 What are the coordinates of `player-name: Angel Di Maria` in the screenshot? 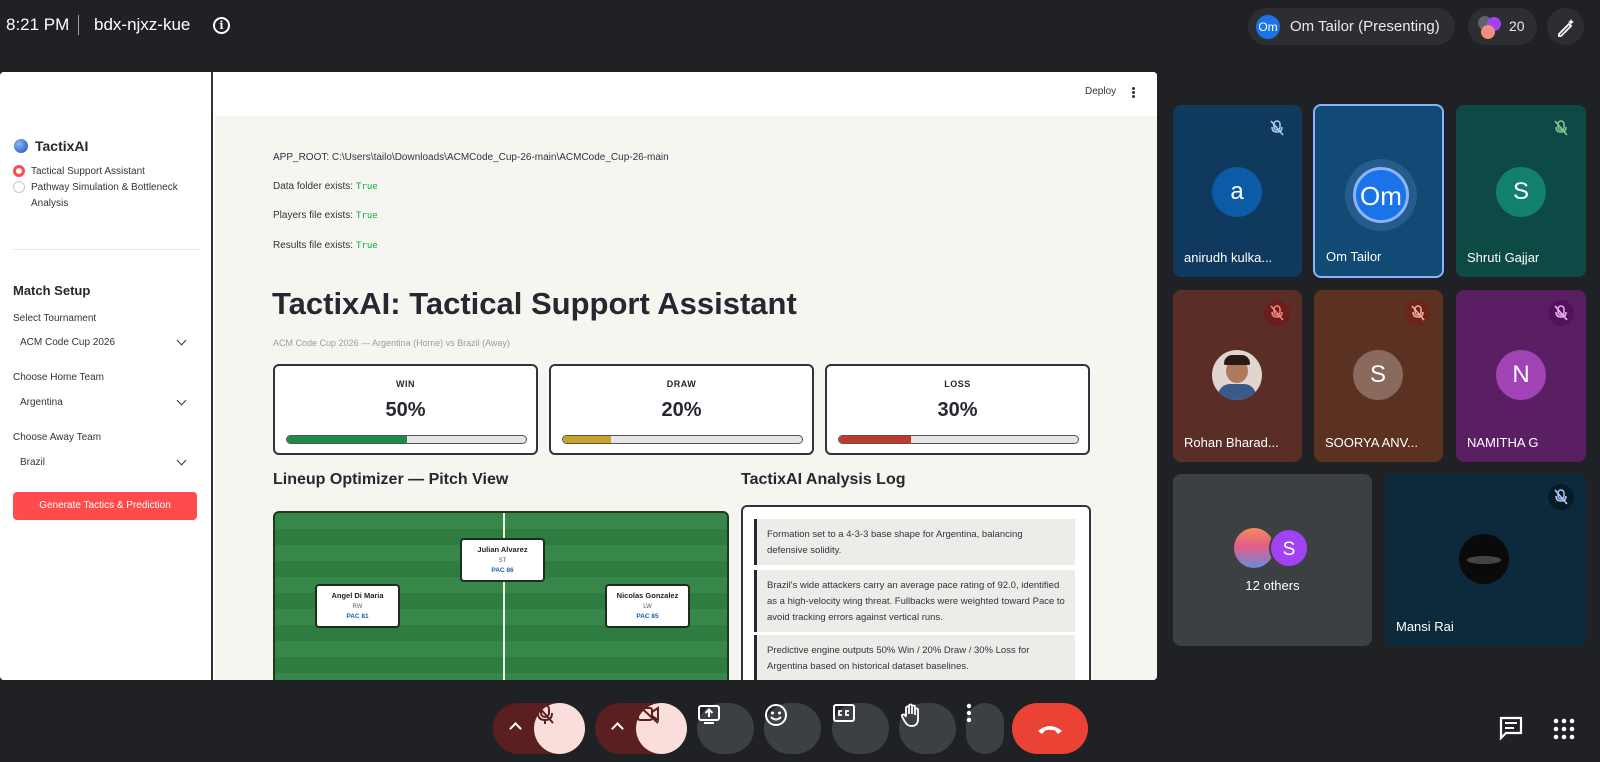 It's located at (357, 595).